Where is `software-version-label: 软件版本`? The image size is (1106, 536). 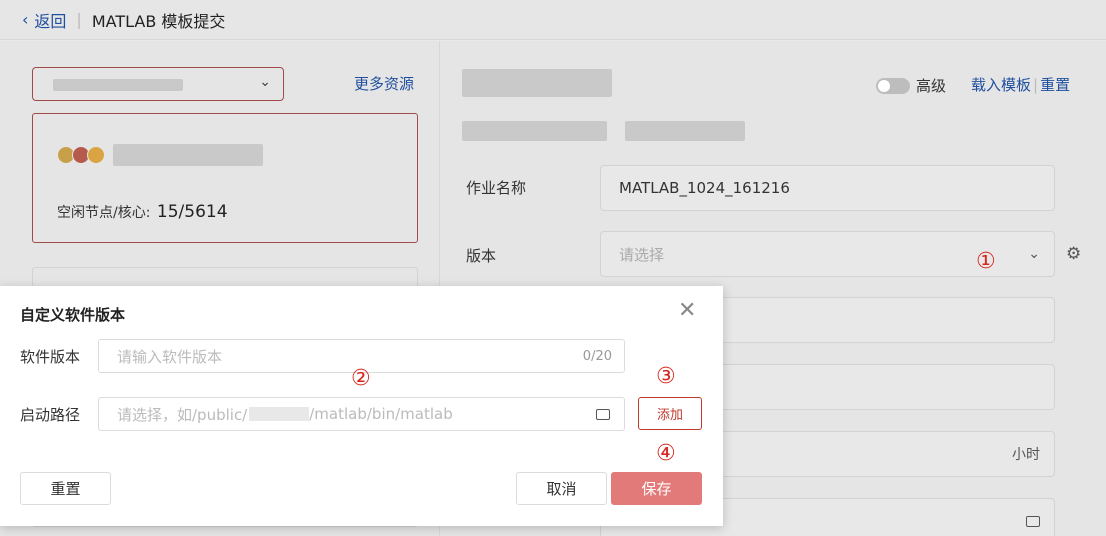
software-version-label: 软件版本 is located at coordinates (50, 357).